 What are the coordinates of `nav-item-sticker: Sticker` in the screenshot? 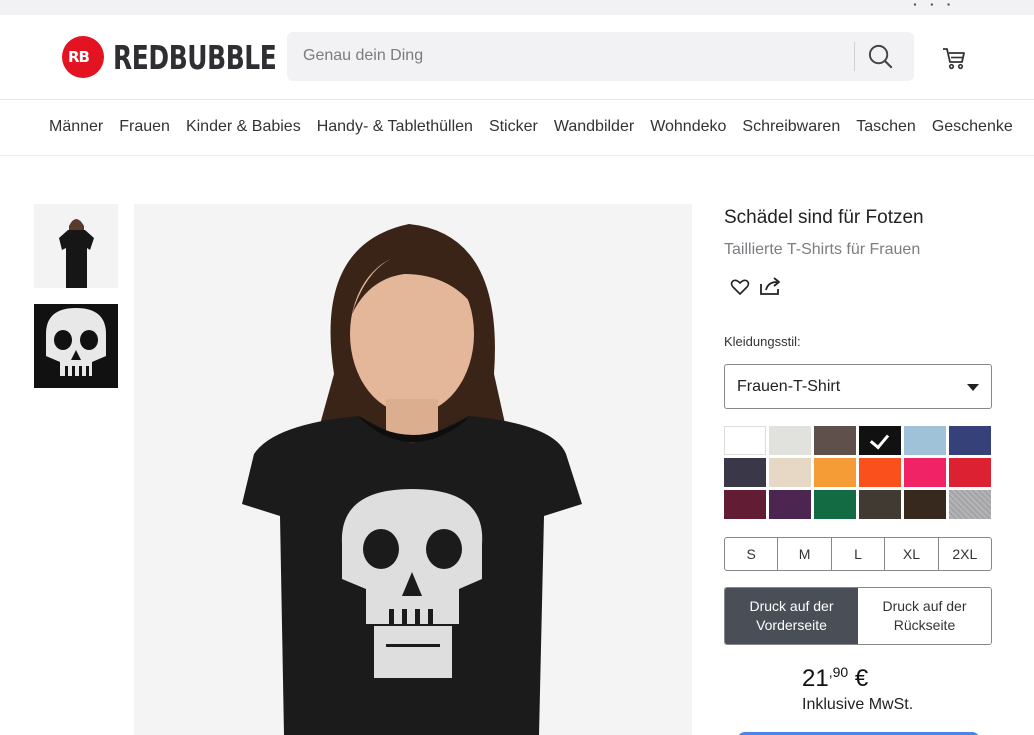 It's located at (513, 127).